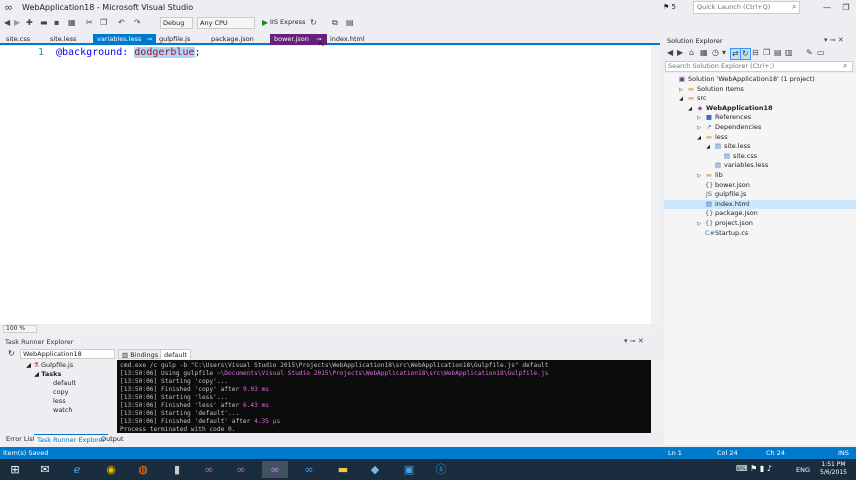  I want to click on tree-item: ◢ ▬ less, so click(760, 137).